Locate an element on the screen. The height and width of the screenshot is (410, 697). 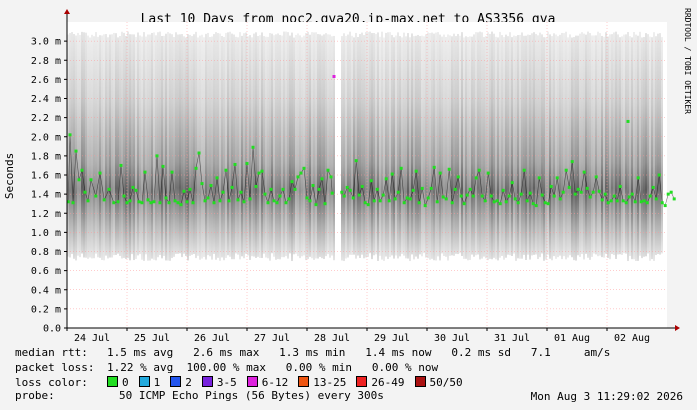
loss-legend-swatch is located at coordinates (144, 381).